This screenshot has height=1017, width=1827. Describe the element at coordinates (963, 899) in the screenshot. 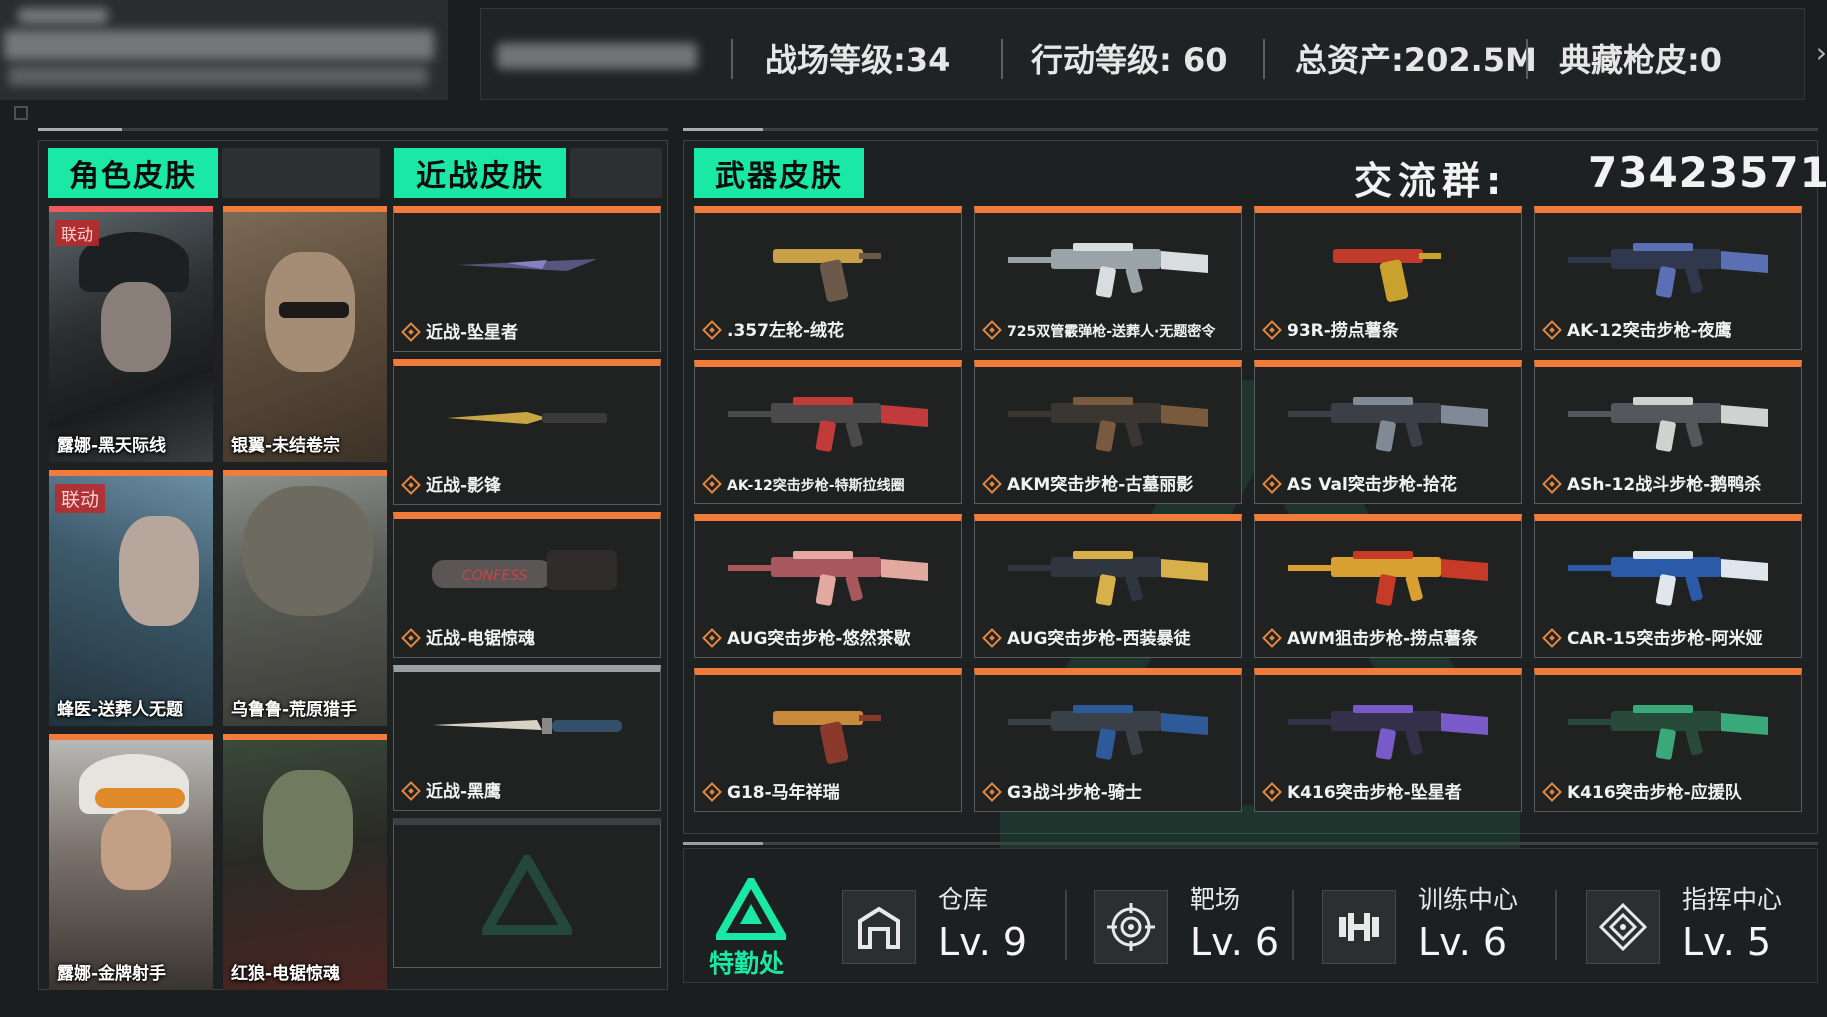

I see `facility-name: 仓库` at that location.